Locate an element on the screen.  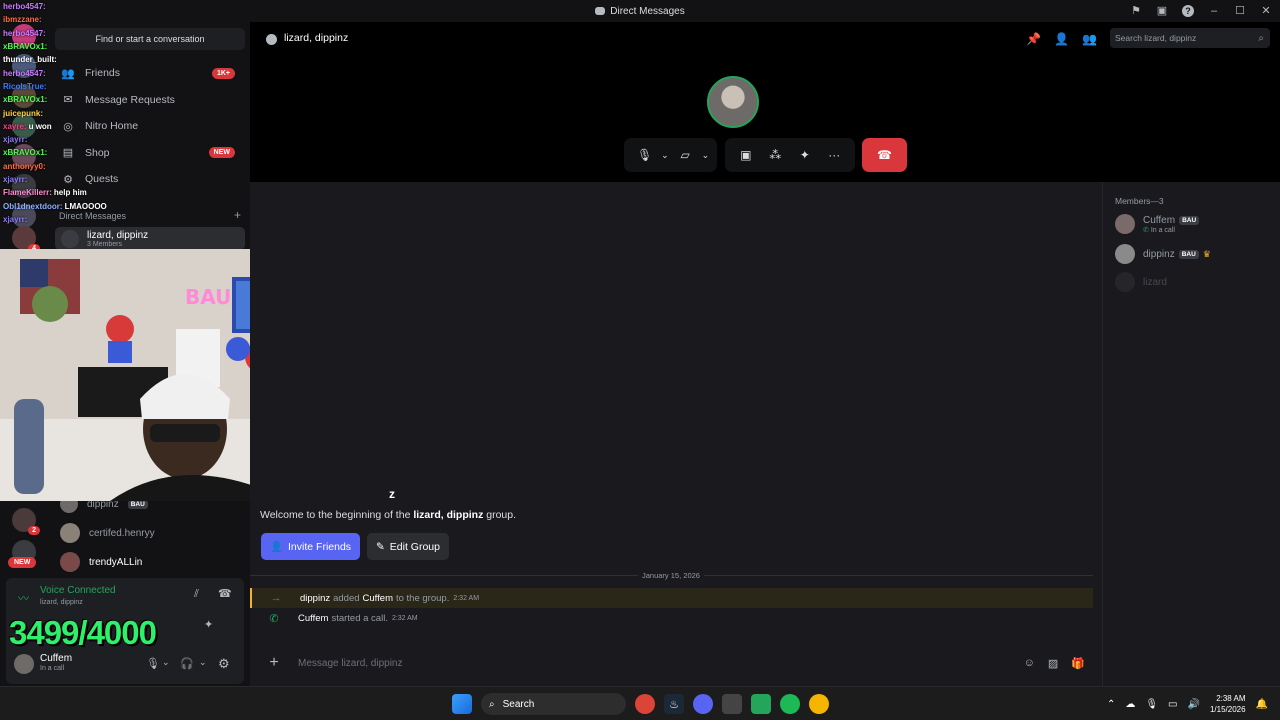
steam-icon: ♨ is located at coordinates (674, 704).